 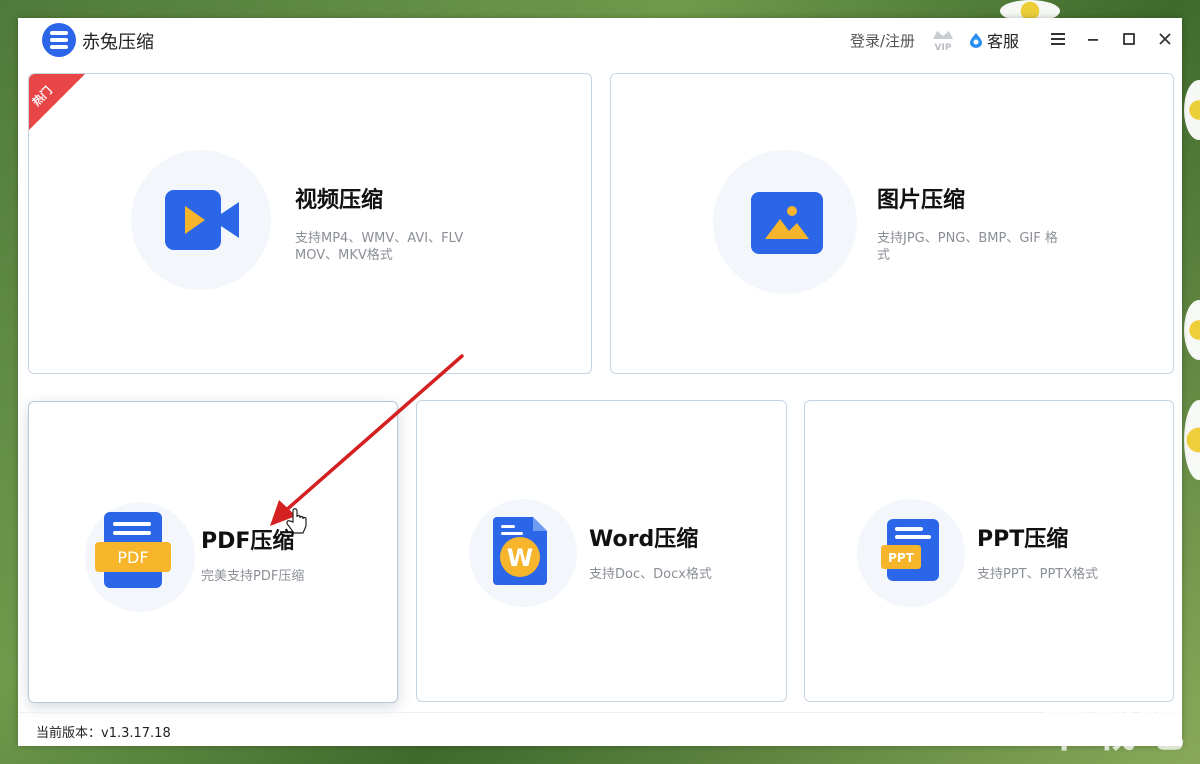 I want to click on watermark-text: 下载吧, so click(x=1114, y=730).